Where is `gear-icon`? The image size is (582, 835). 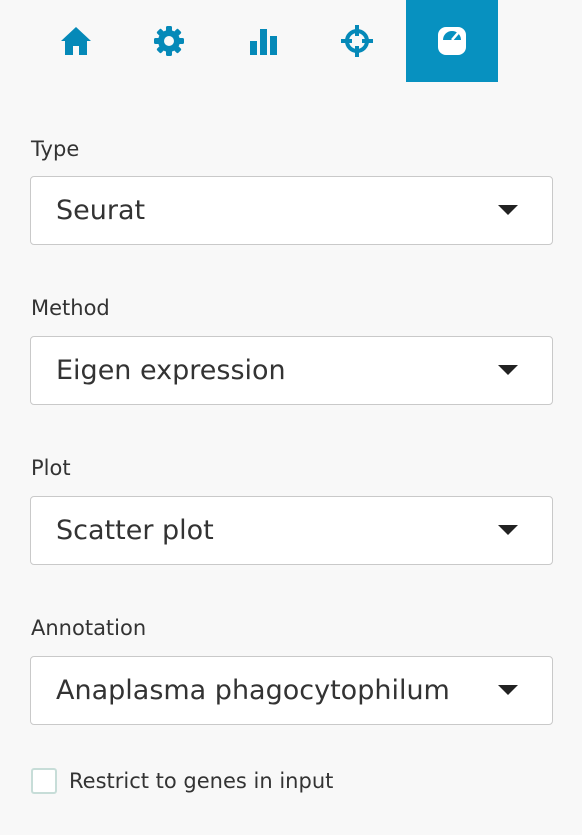
gear-icon is located at coordinates (169, 41).